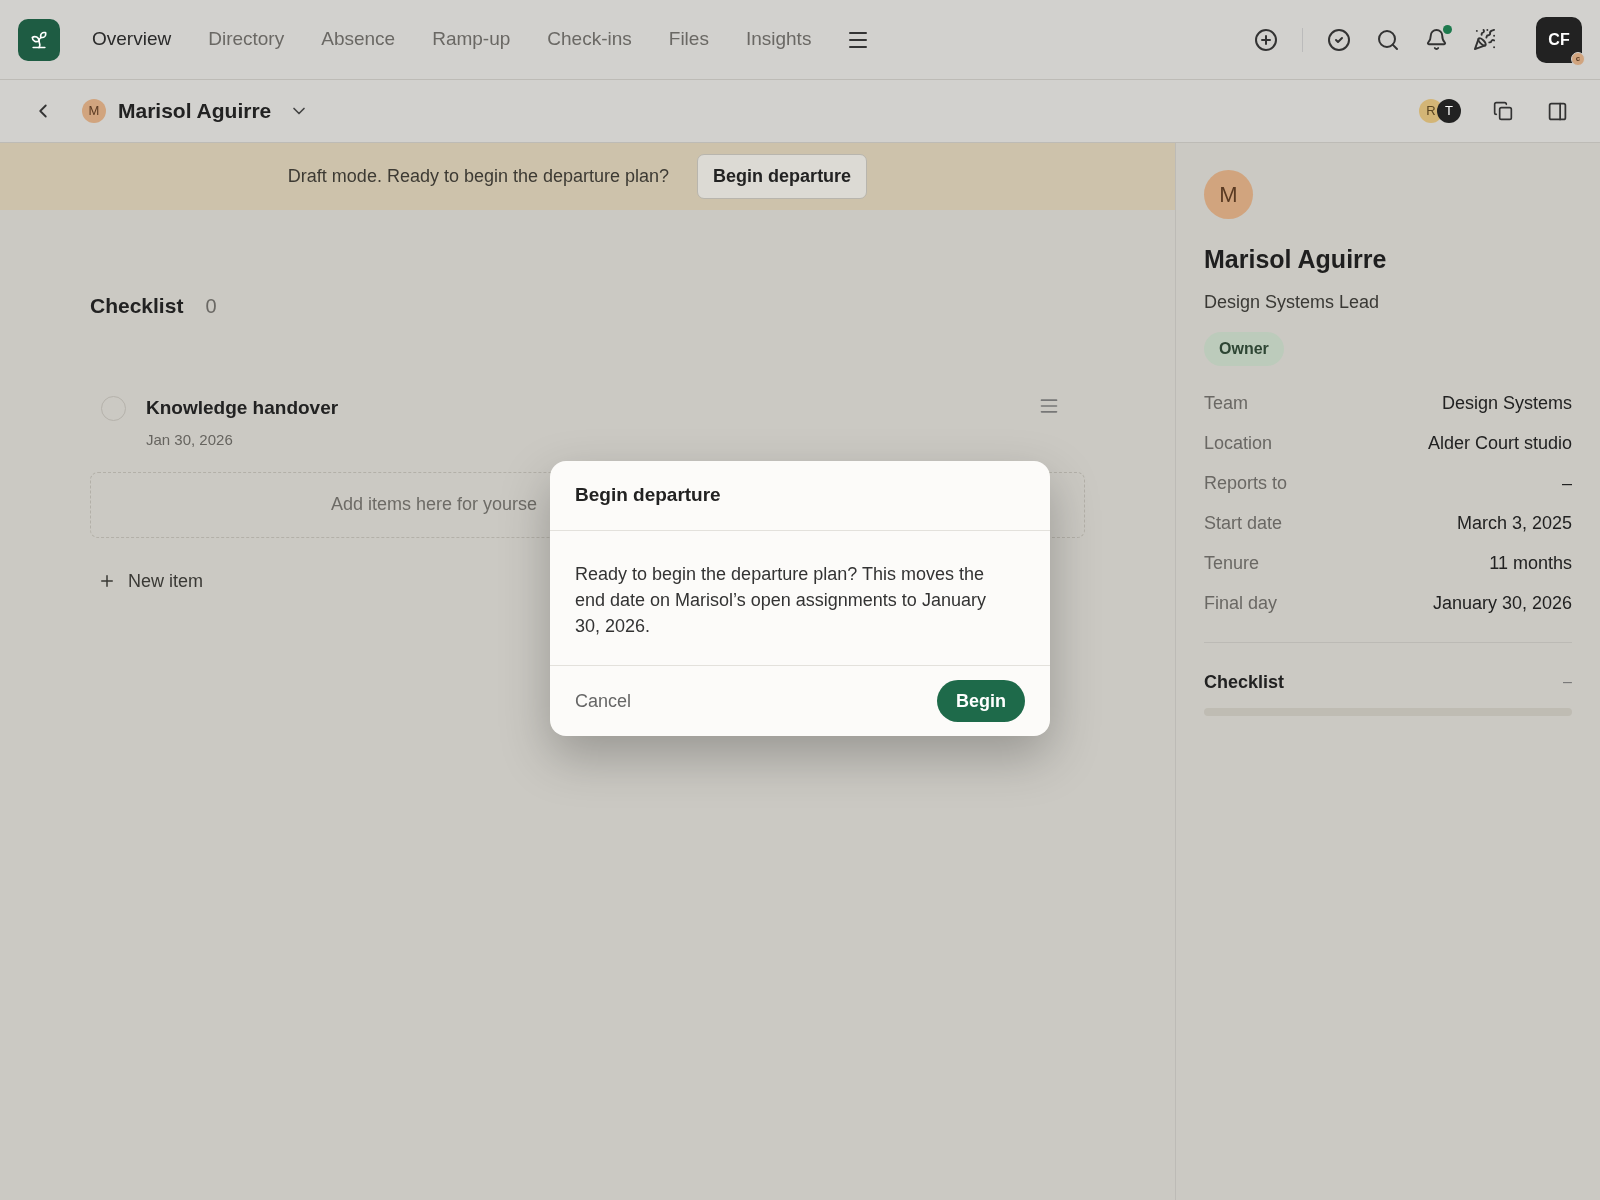  I want to click on party-popper-icon, so click(1484, 39).